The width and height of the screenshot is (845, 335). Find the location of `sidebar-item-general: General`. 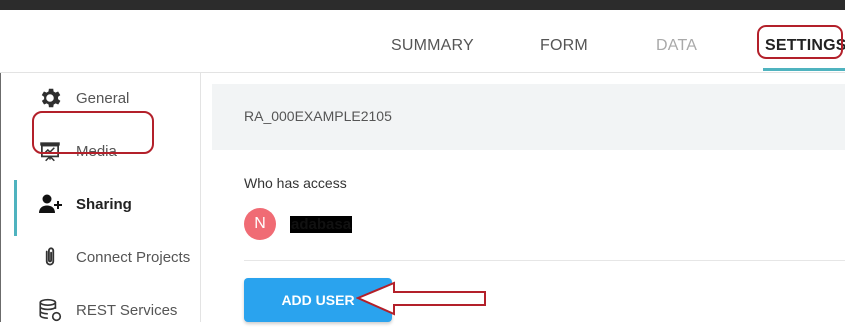

sidebar-item-general: General is located at coordinates (100, 98).